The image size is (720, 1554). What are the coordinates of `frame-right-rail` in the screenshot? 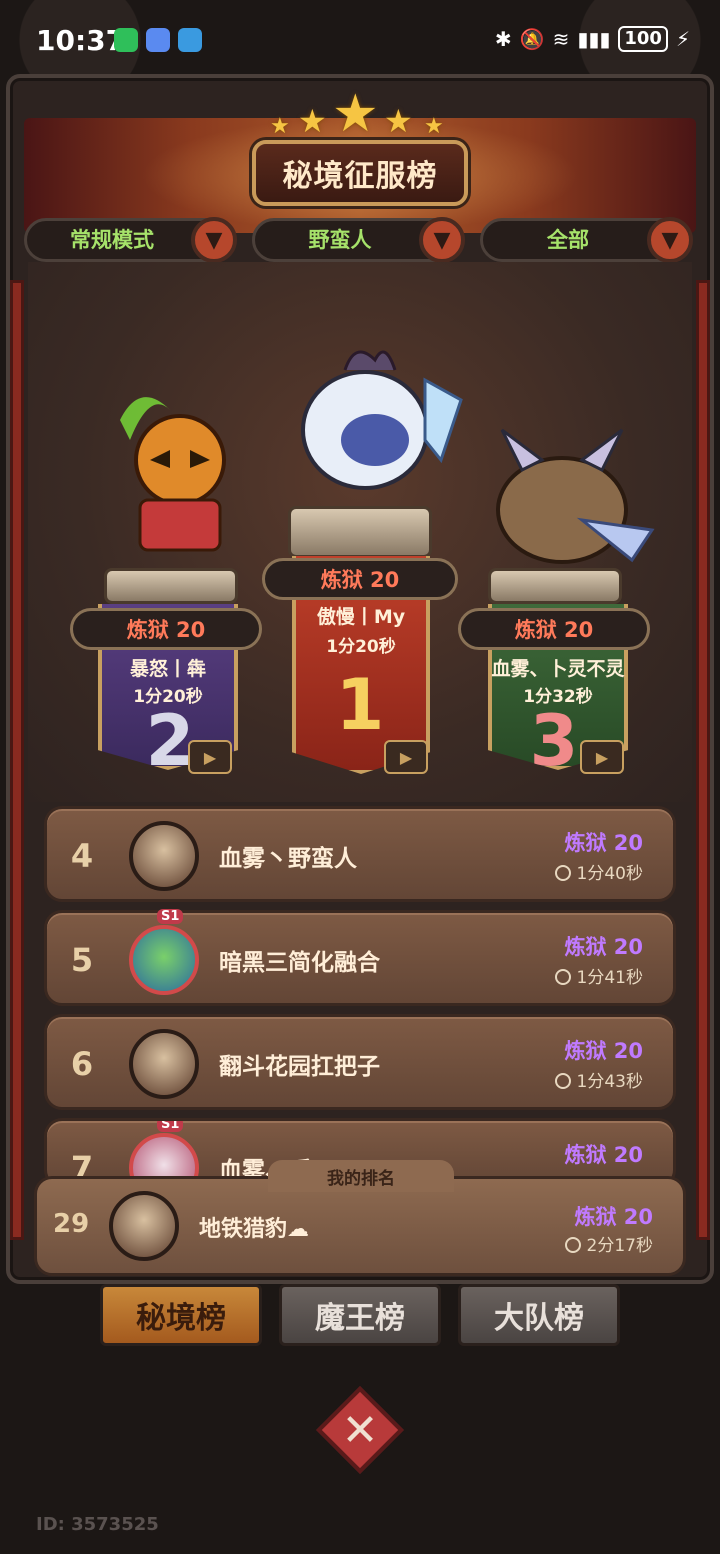 It's located at (703, 760).